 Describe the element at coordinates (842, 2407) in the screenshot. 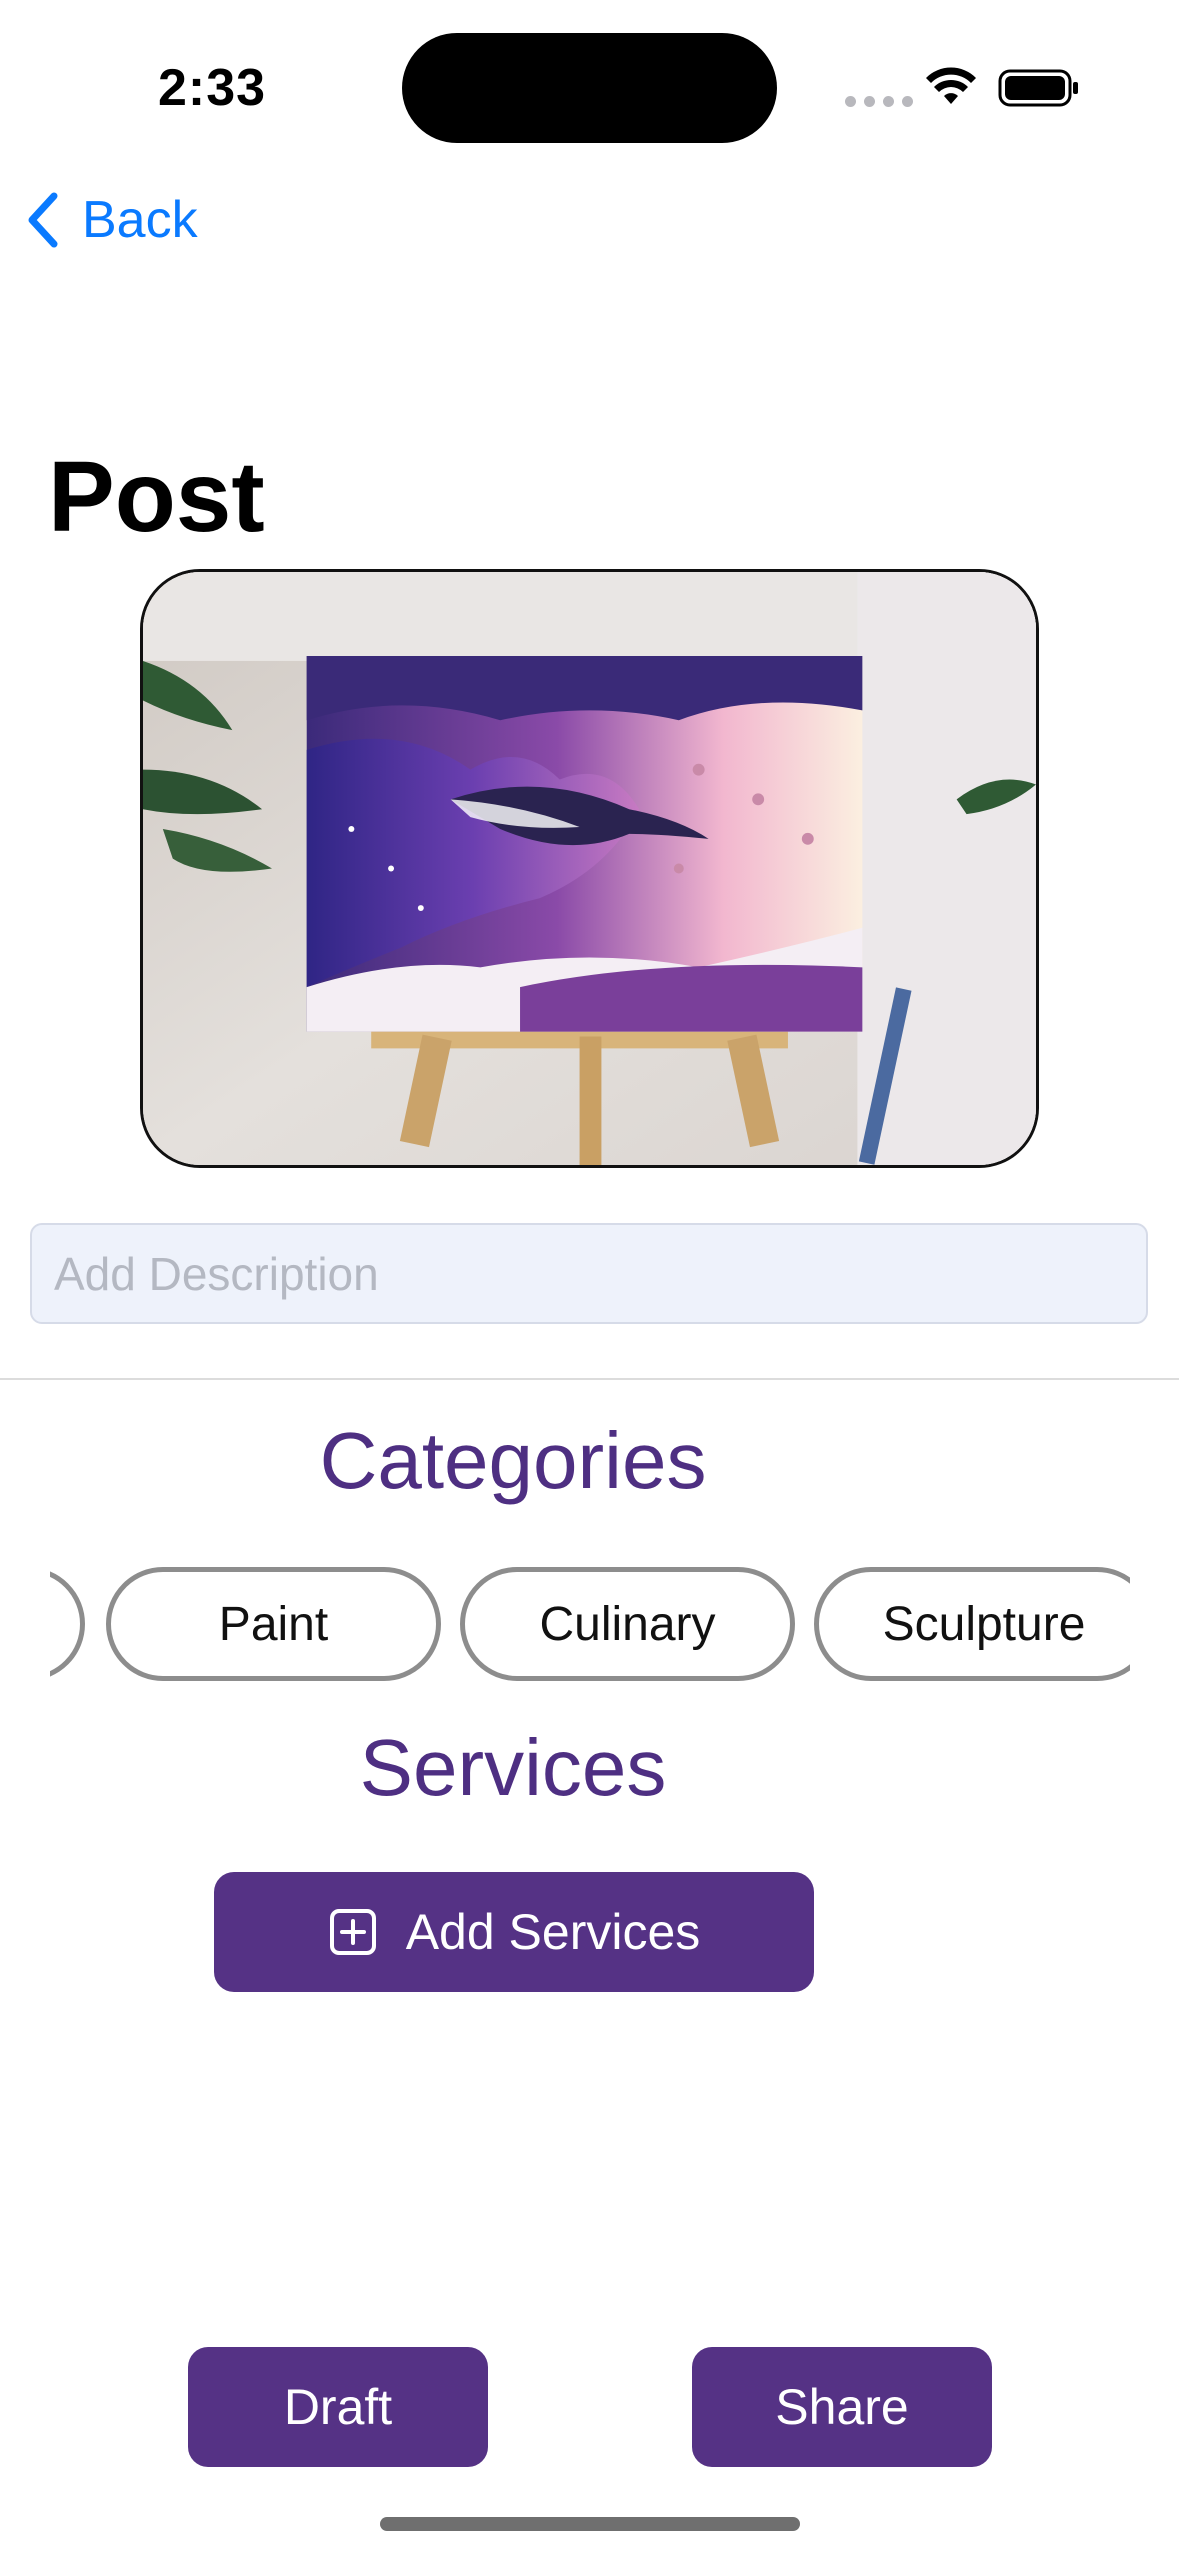

I see `share-button: Share` at that location.